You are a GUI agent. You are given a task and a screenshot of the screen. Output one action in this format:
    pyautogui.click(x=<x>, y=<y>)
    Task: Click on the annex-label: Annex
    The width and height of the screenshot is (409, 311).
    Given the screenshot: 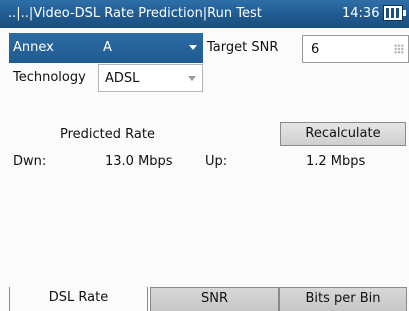 What is the action you would take?
    pyautogui.click(x=33, y=47)
    